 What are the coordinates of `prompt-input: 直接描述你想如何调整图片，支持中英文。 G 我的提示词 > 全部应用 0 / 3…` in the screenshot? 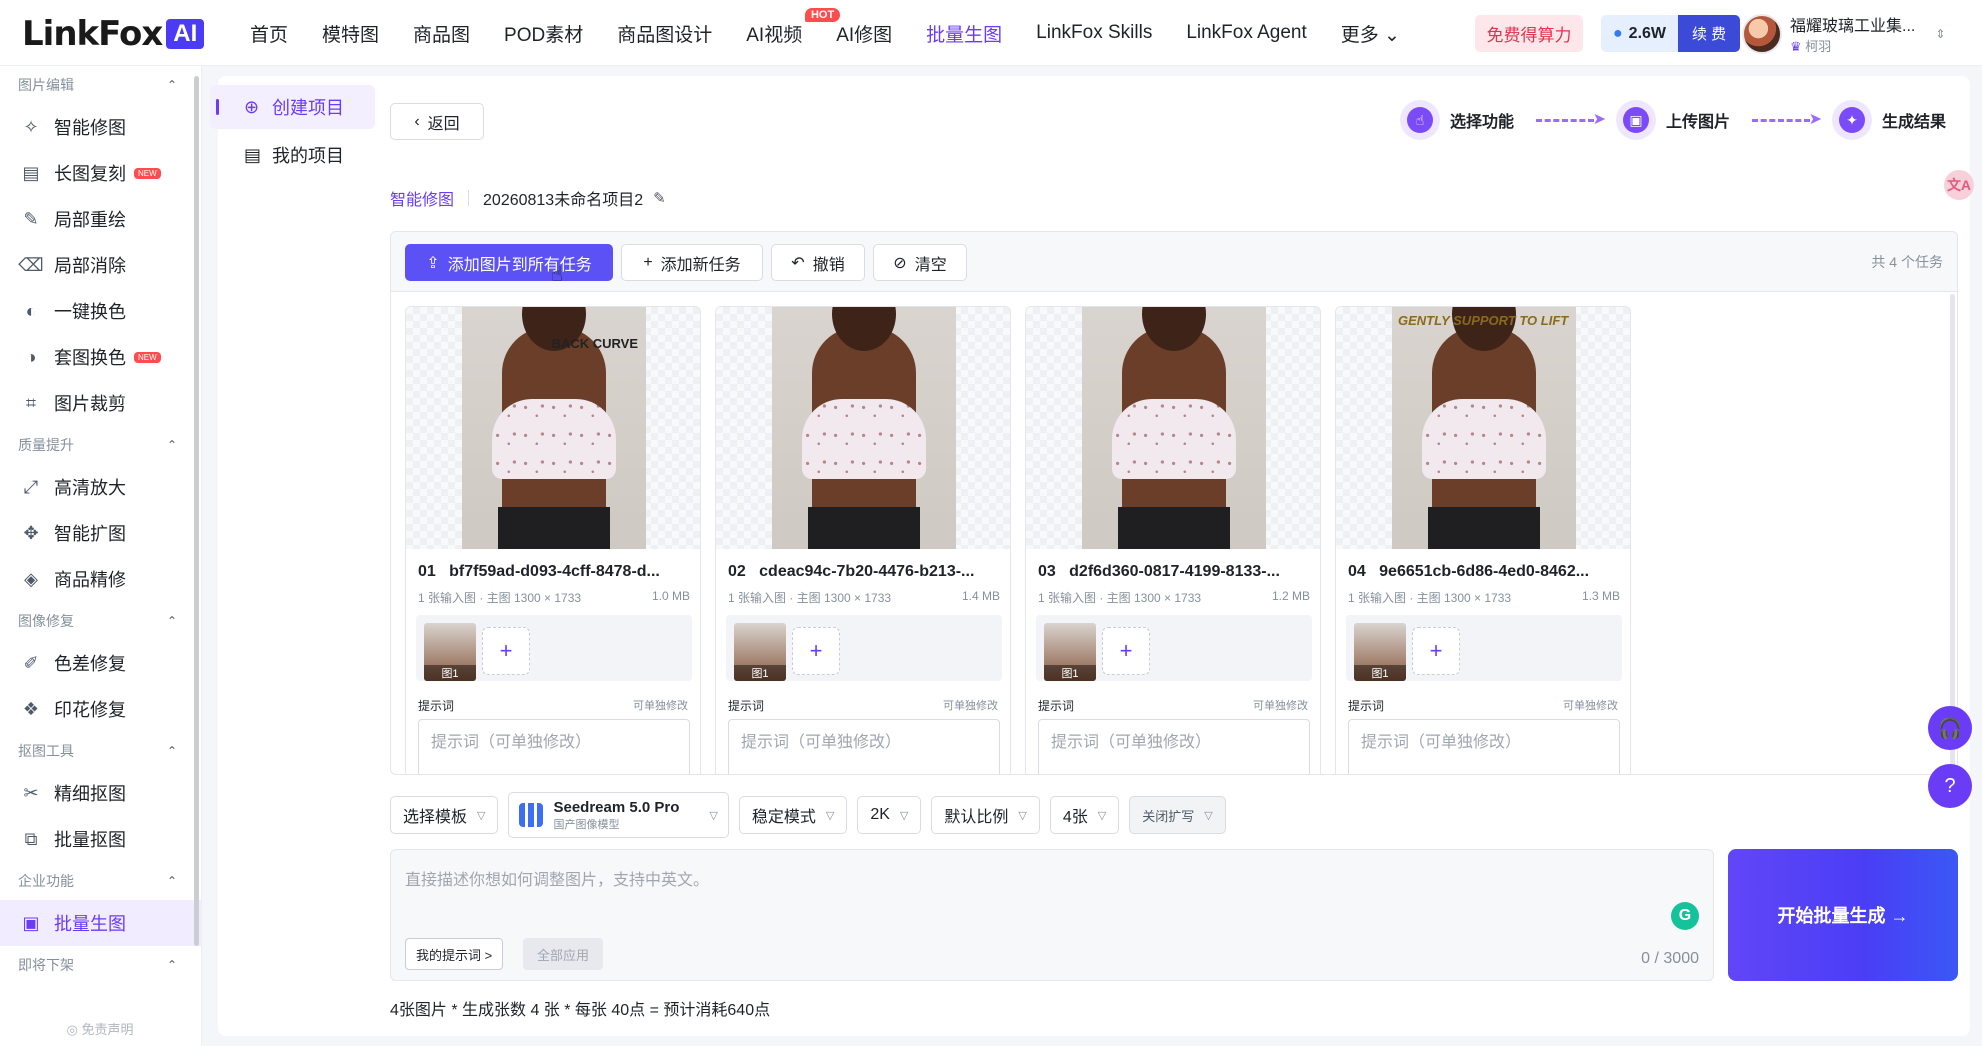 It's located at (1052, 915).